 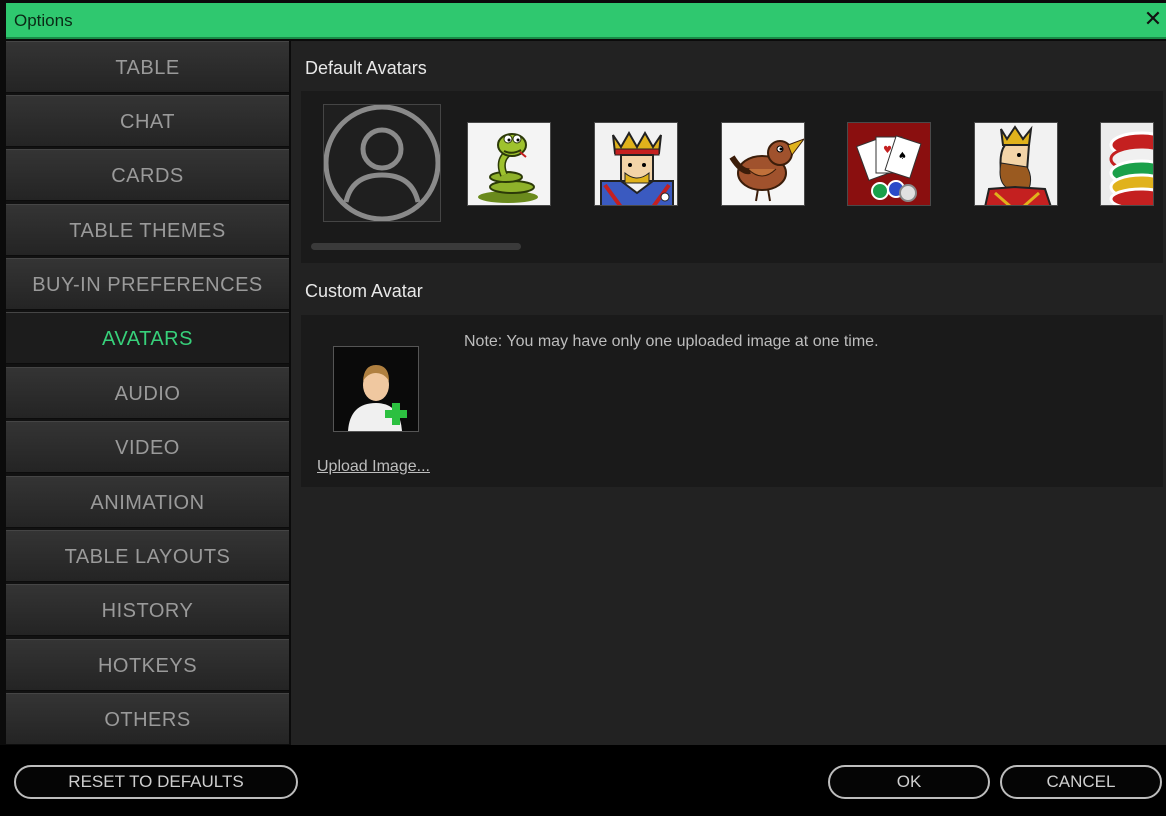 I want to click on sidebar-item-avatars: AVATARS, so click(x=147, y=338).